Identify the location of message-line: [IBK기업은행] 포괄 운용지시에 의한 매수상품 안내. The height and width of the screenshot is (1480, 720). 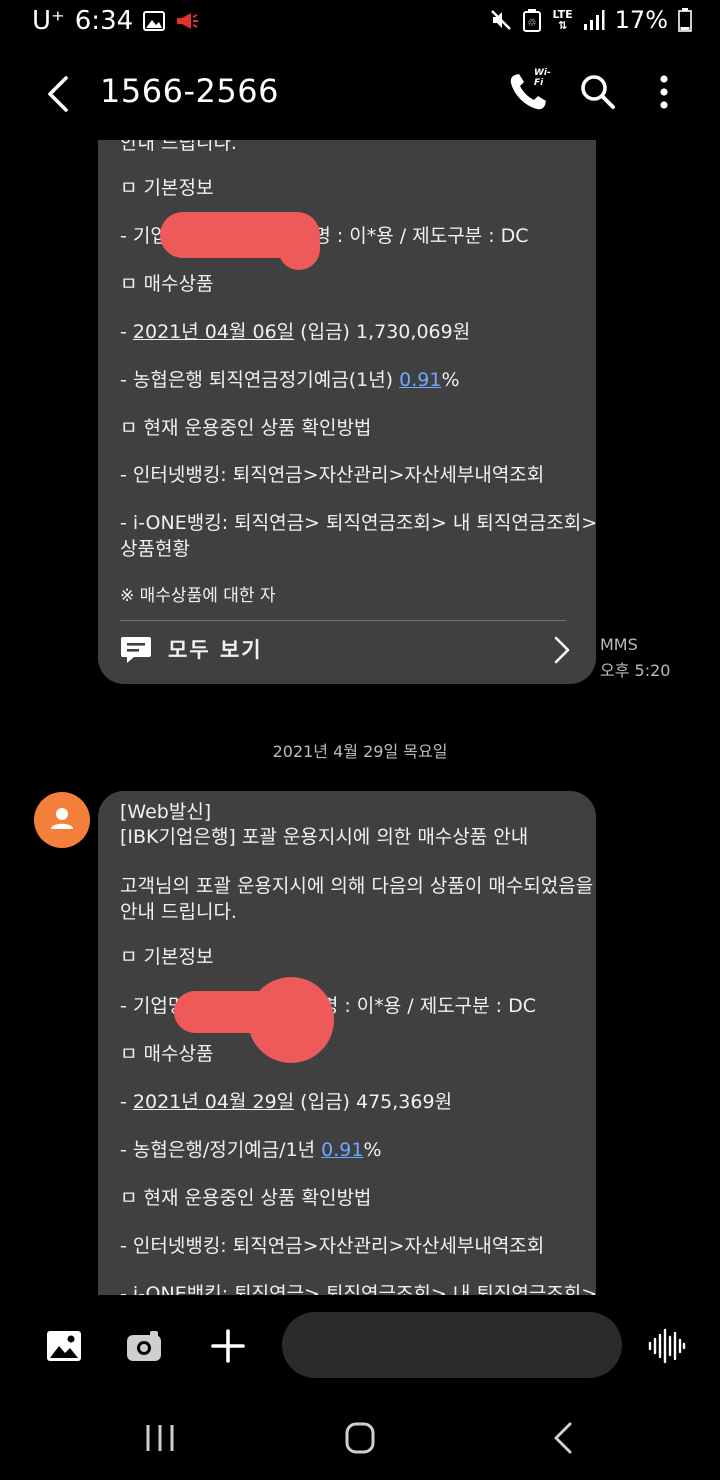
(324, 837).